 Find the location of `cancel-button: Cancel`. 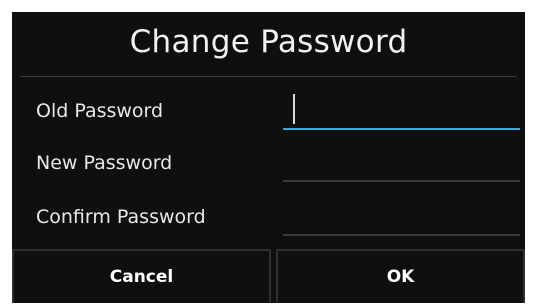

cancel-button: Cancel is located at coordinates (141, 276).